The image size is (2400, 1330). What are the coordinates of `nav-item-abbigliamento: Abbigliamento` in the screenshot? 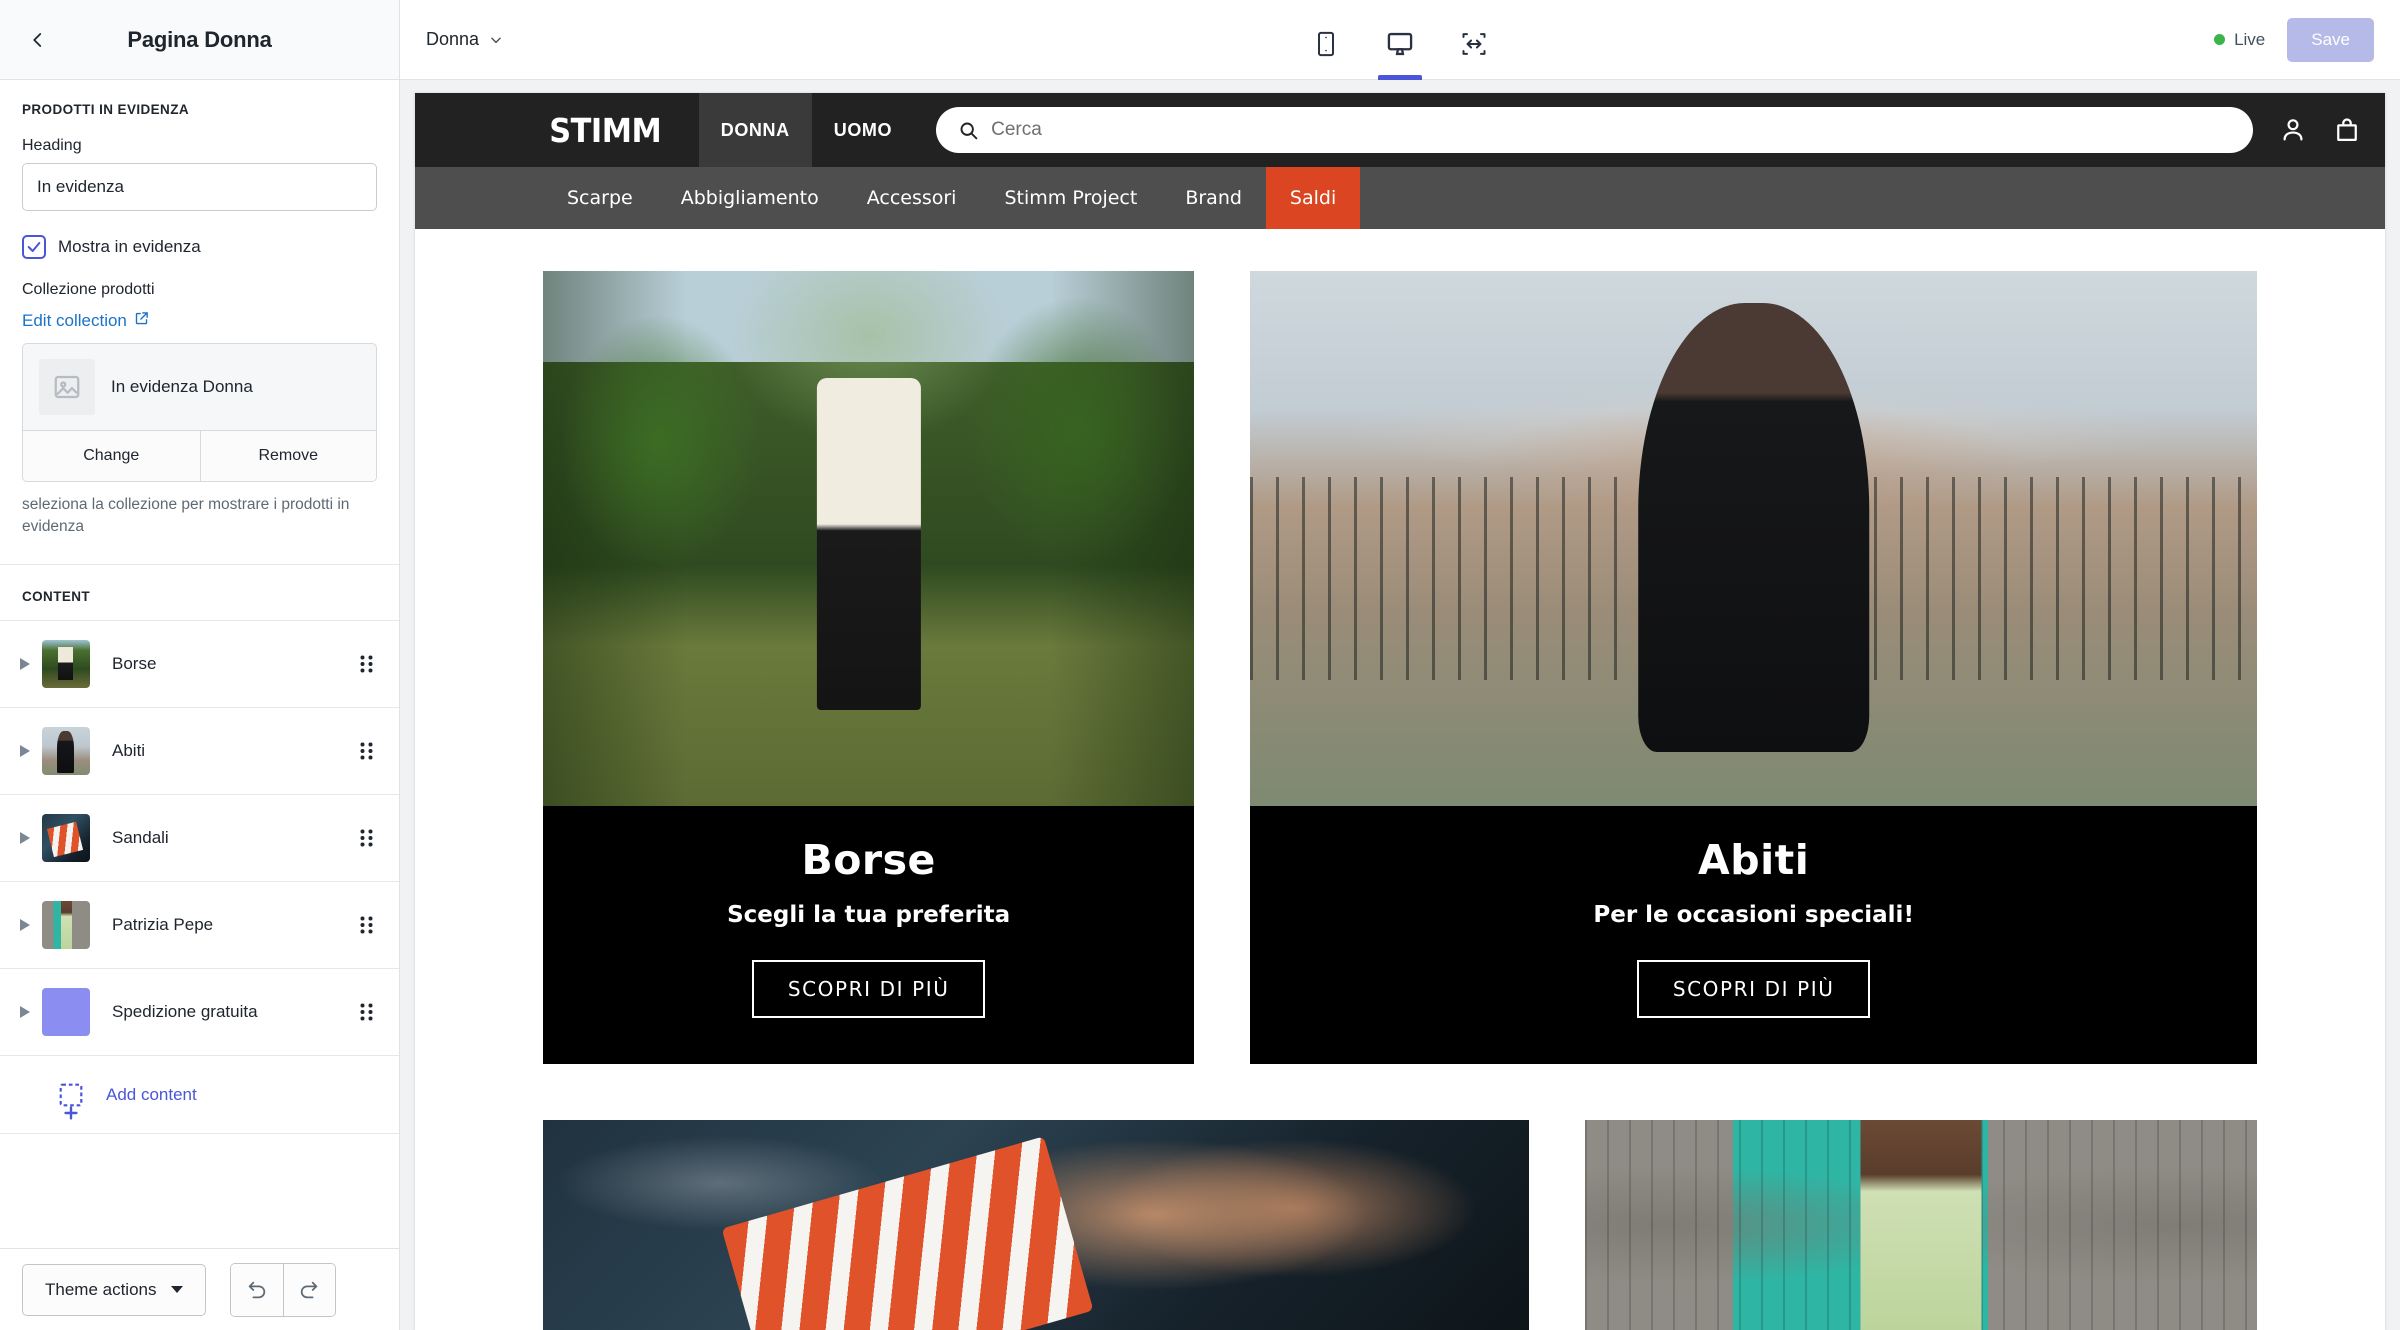 It's located at (750, 198).